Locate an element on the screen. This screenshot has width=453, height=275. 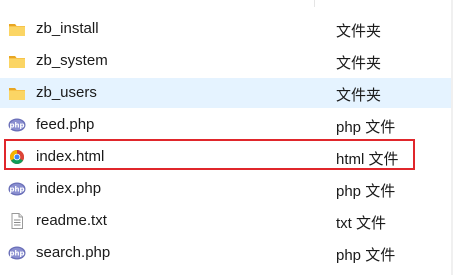
list-item: zb_install 文件夹 is located at coordinates (226, 29).